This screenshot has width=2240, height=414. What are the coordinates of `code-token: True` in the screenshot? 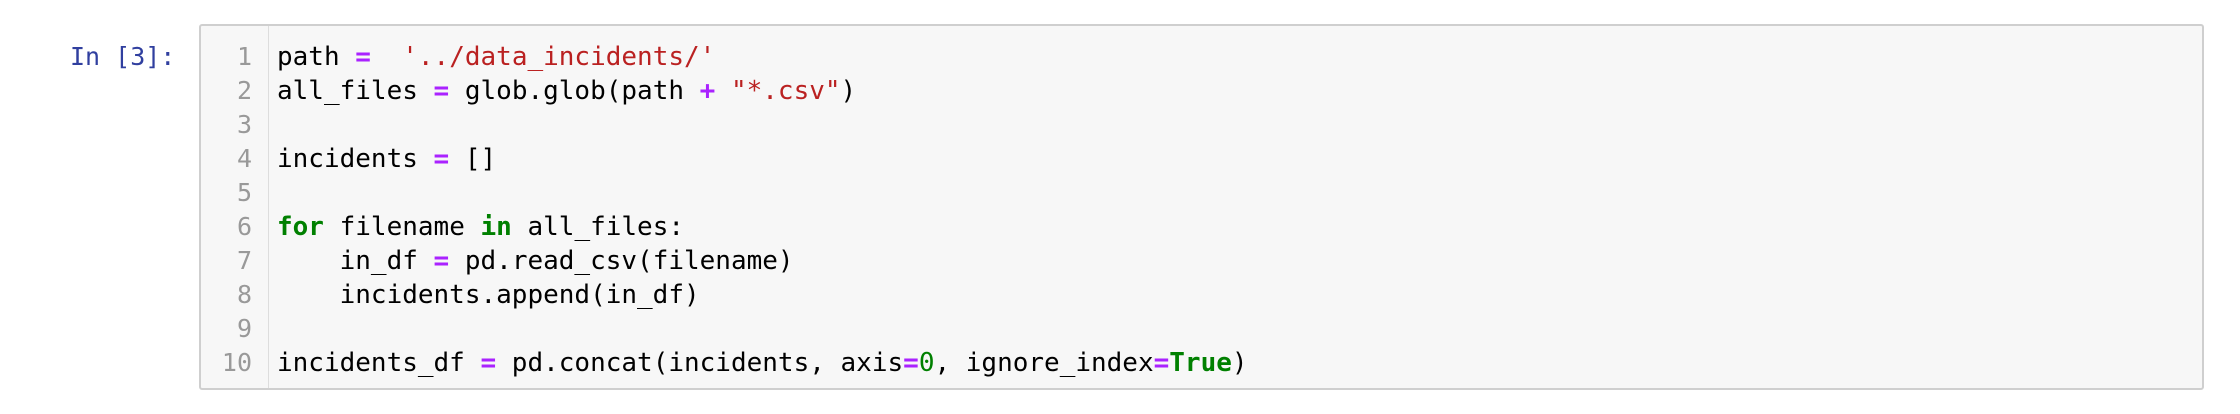 It's located at (1200, 363).